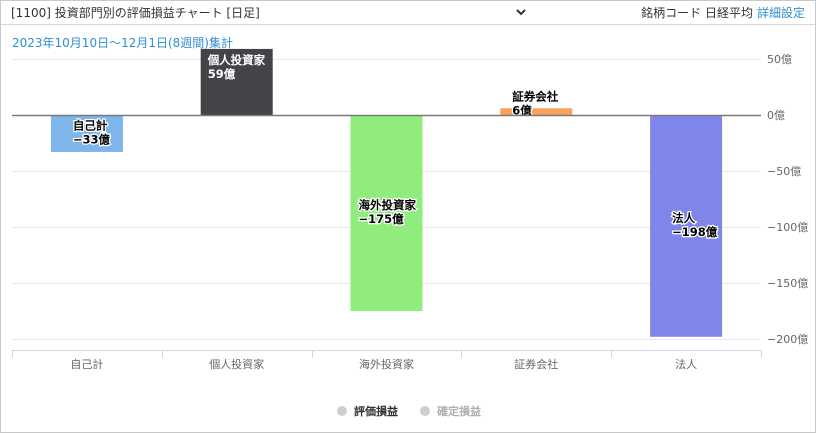 Image resolution: width=816 pixels, height=434 pixels. Describe the element at coordinates (90, 125) in the screenshot. I see `data-label: 自己計` at that location.